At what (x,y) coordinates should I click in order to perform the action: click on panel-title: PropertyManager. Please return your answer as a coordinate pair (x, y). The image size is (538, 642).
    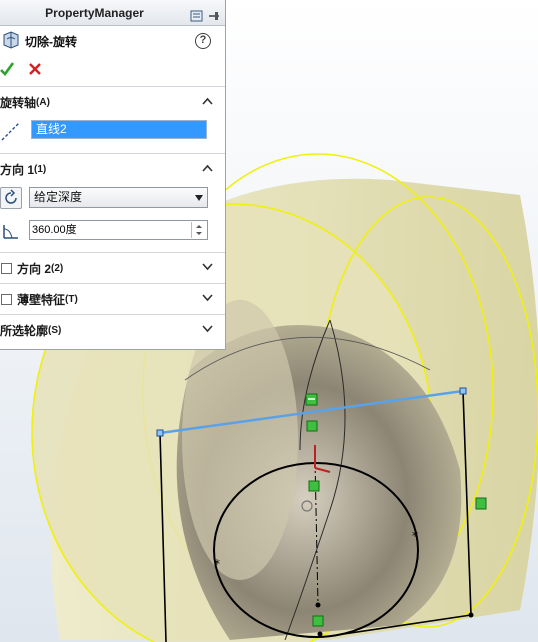
    Looking at the image, I should click on (94, 13).